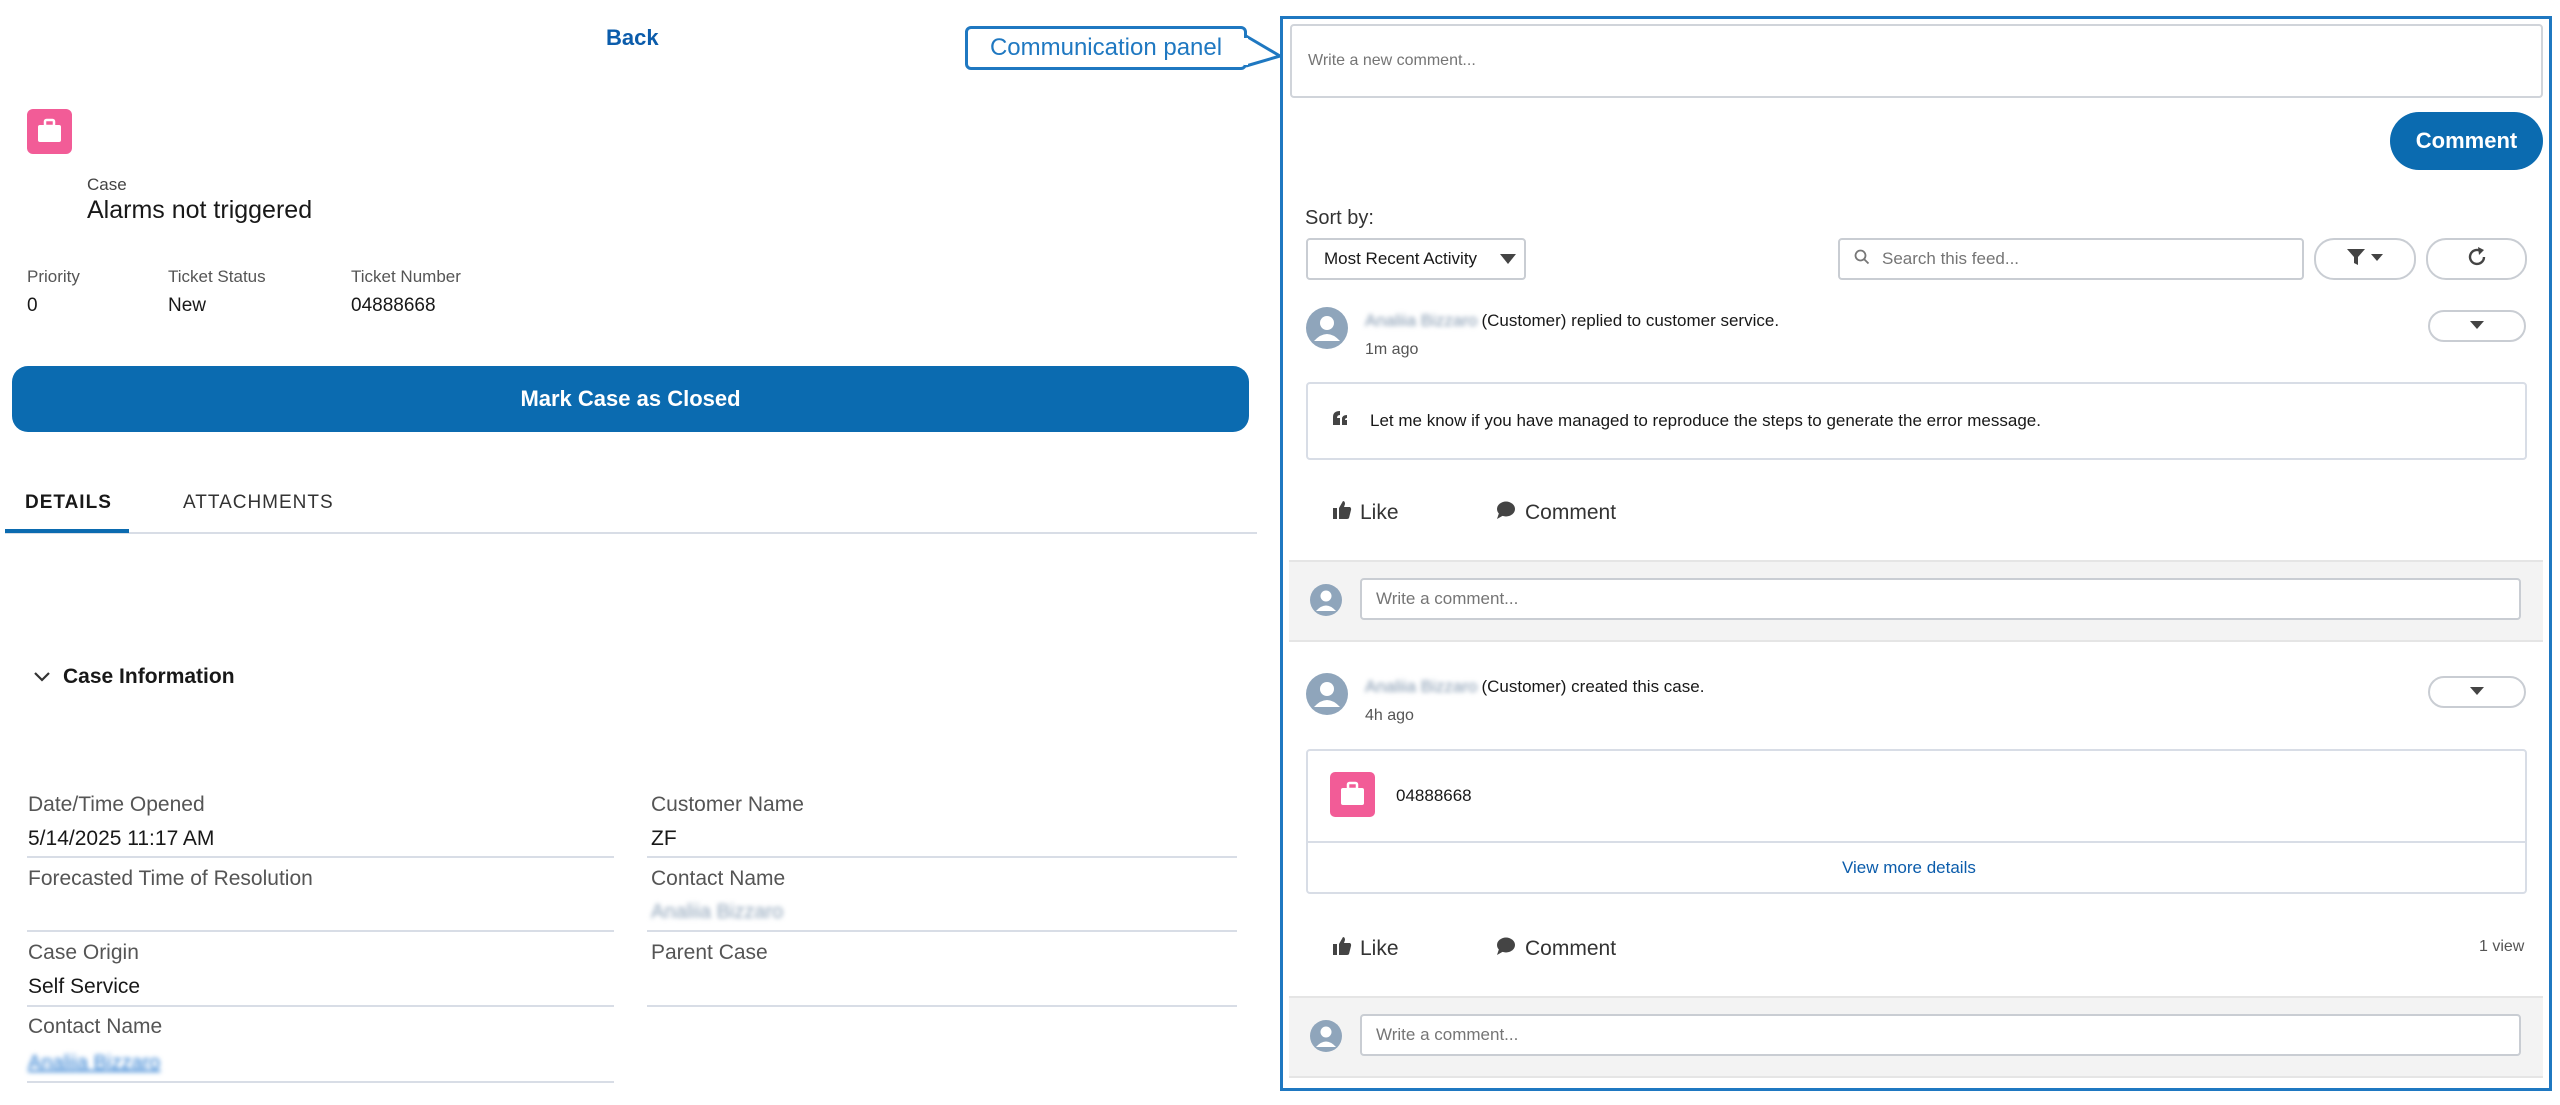 The width and height of the screenshot is (2560, 1105). What do you see at coordinates (717, 912) in the screenshot?
I see `contact-name-value: Analiia Bizzaro` at bounding box center [717, 912].